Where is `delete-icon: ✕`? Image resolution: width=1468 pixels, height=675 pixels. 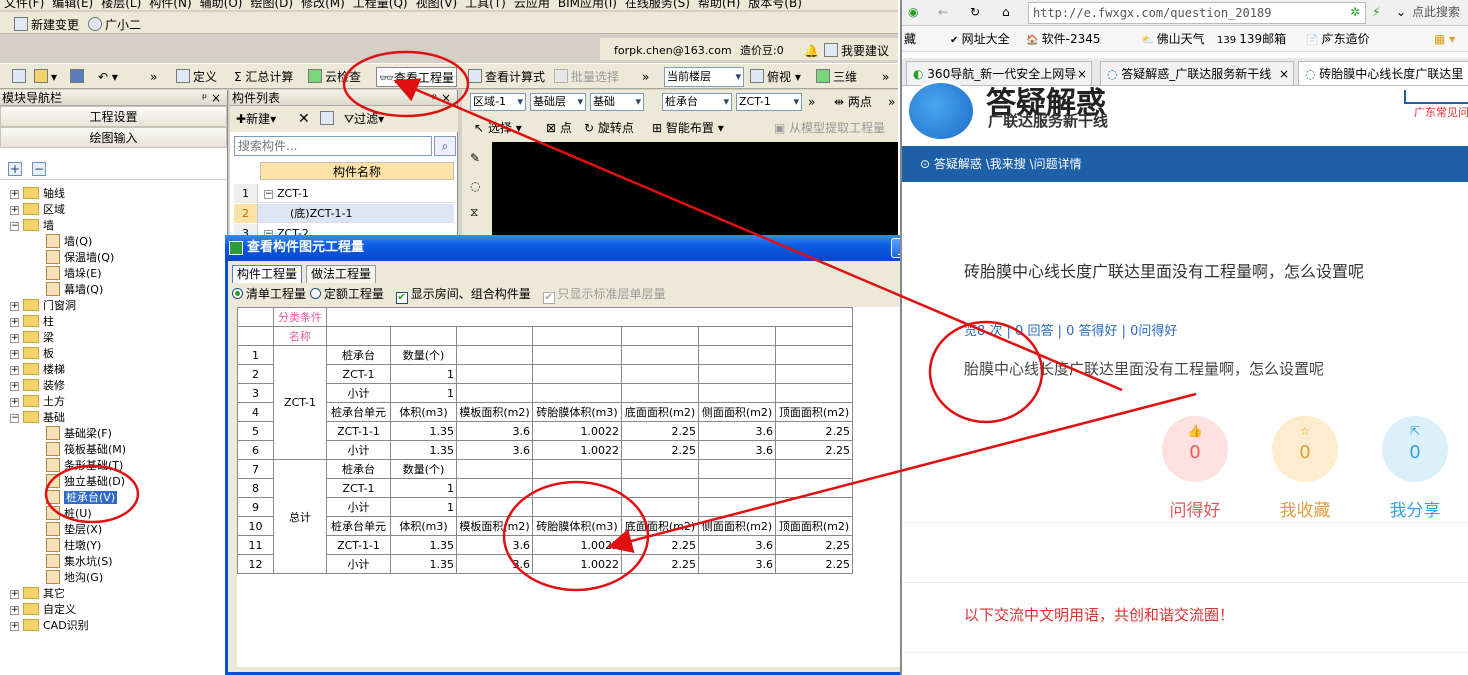
delete-icon: ✕ is located at coordinates (304, 119).